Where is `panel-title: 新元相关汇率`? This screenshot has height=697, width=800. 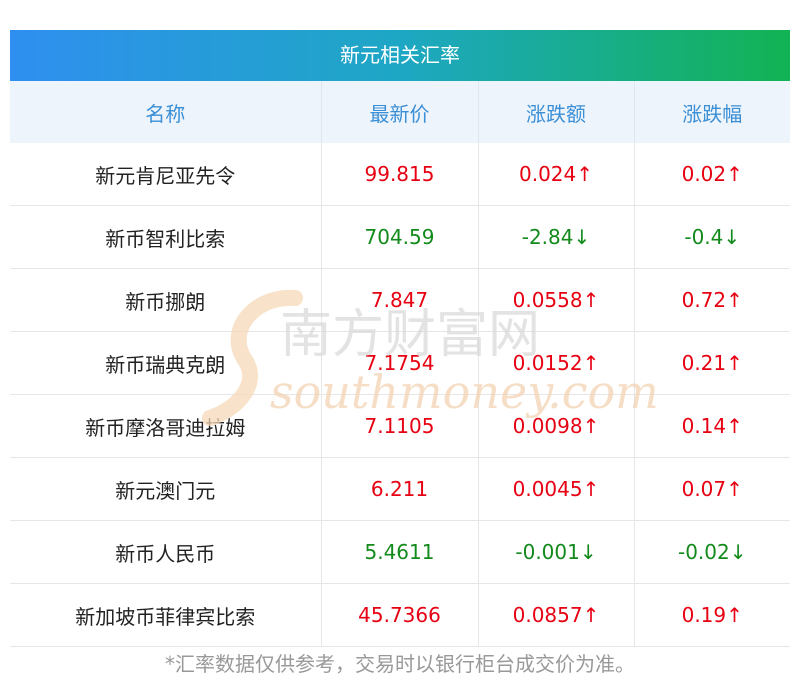
panel-title: 新元相关汇率 is located at coordinates (400, 55).